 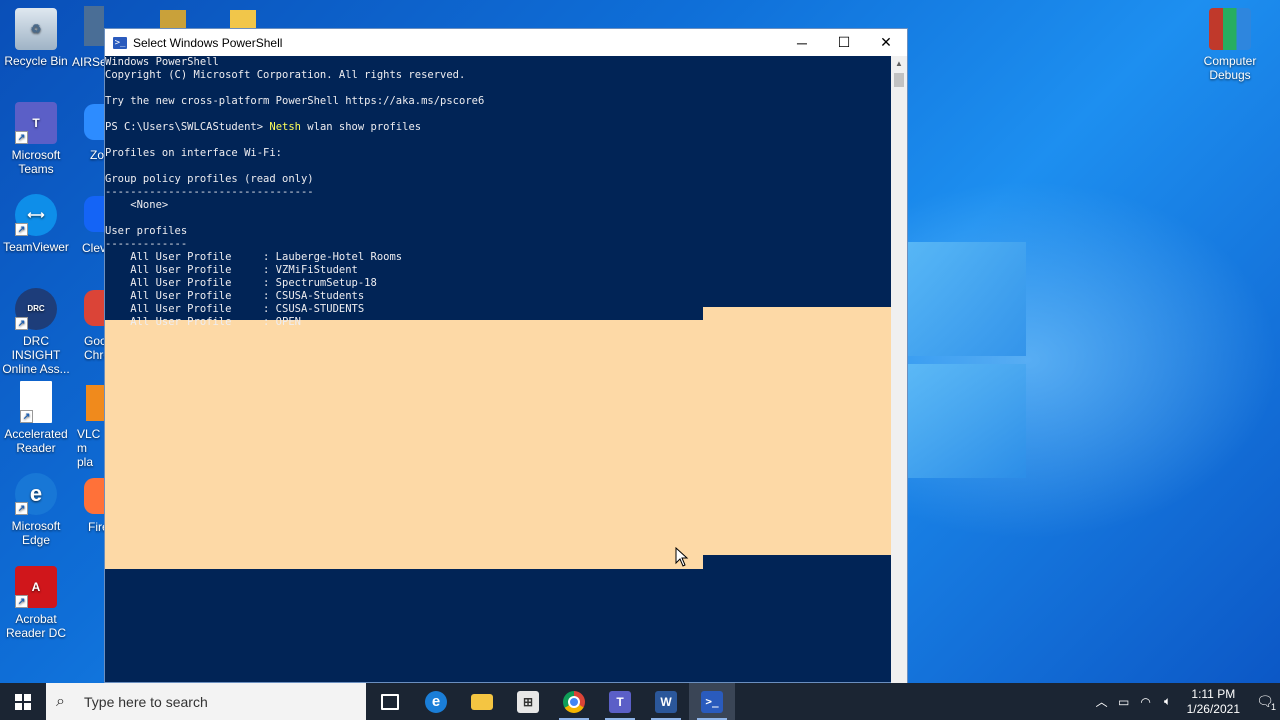 What do you see at coordinates (802, 42) in the screenshot?
I see `minimize-button: ─` at bounding box center [802, 42].